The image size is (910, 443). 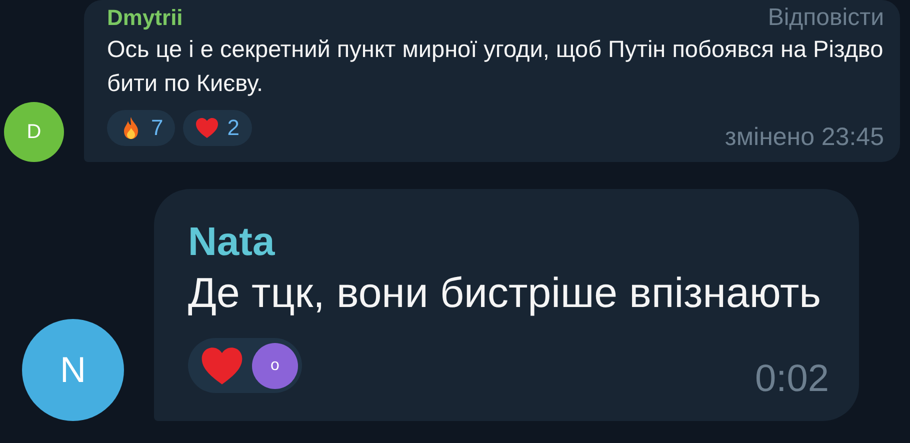 What do you see at coordinates (231, 242) in the screenshot?
I see `author-name: Nata` at bounding box center [231, 242].